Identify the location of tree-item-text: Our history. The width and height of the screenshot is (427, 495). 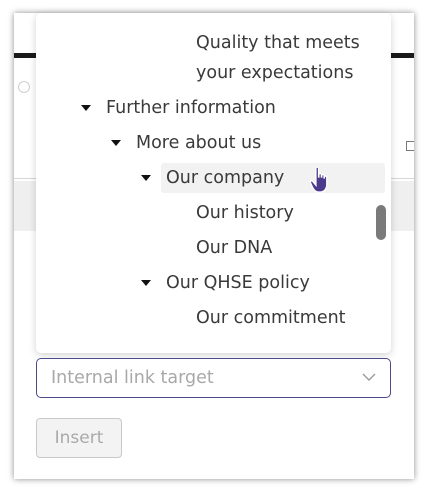
(245, 213).